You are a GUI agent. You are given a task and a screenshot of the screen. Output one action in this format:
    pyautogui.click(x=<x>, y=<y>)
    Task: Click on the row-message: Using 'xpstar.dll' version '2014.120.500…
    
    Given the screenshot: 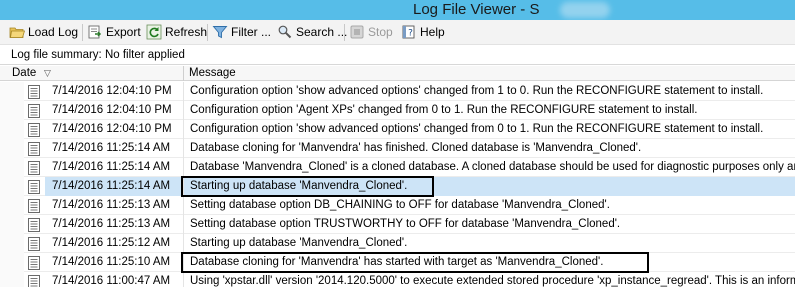 What is the action you would take?
    pyautogui.click(x=492, y=281)
    